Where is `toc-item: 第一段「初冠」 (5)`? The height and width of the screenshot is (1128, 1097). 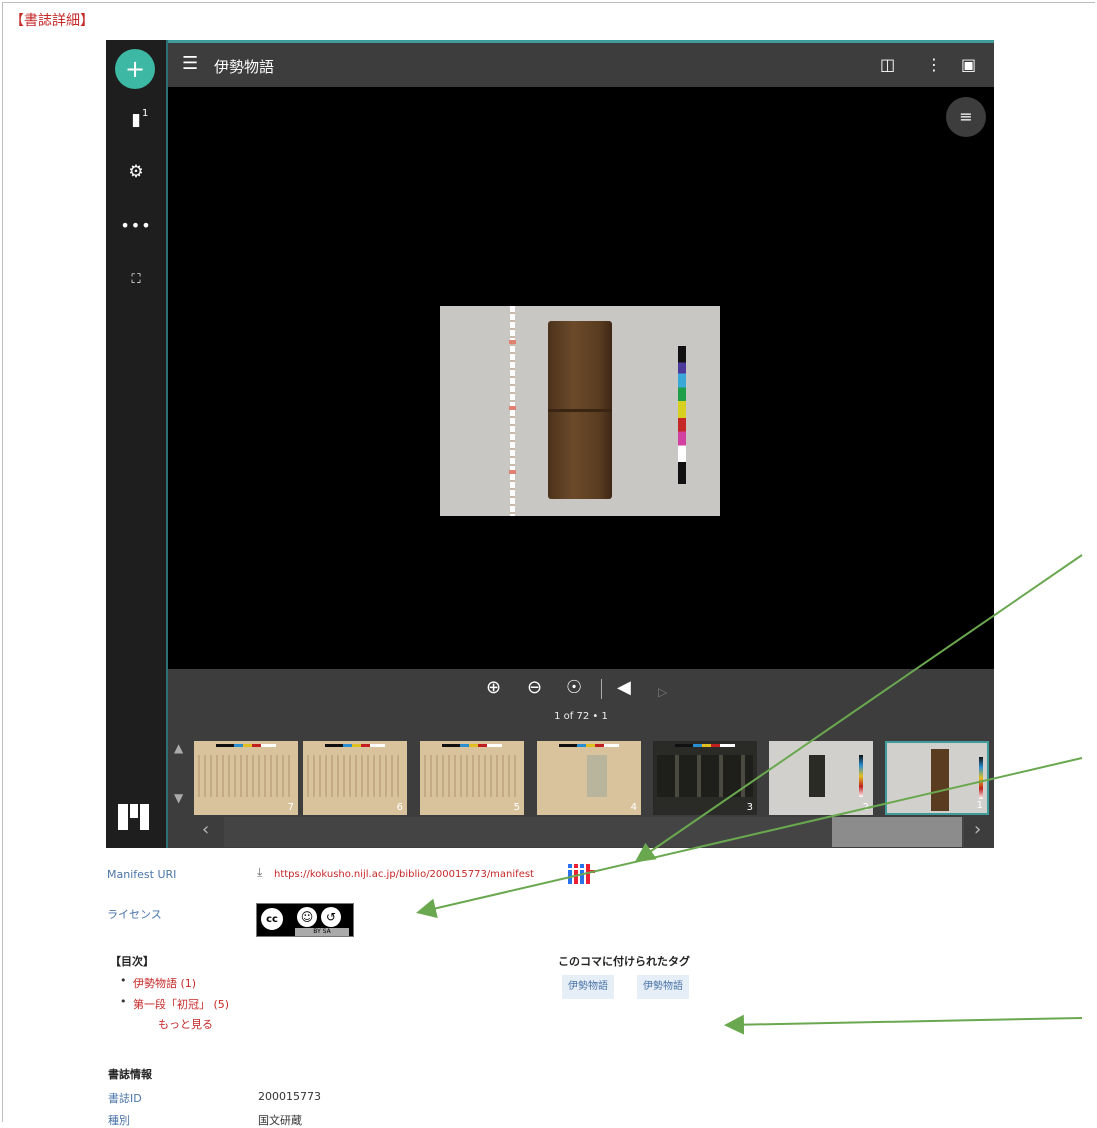
toc-item: 第一段「初冠」 (5) is located at coordinates (181, 1004).